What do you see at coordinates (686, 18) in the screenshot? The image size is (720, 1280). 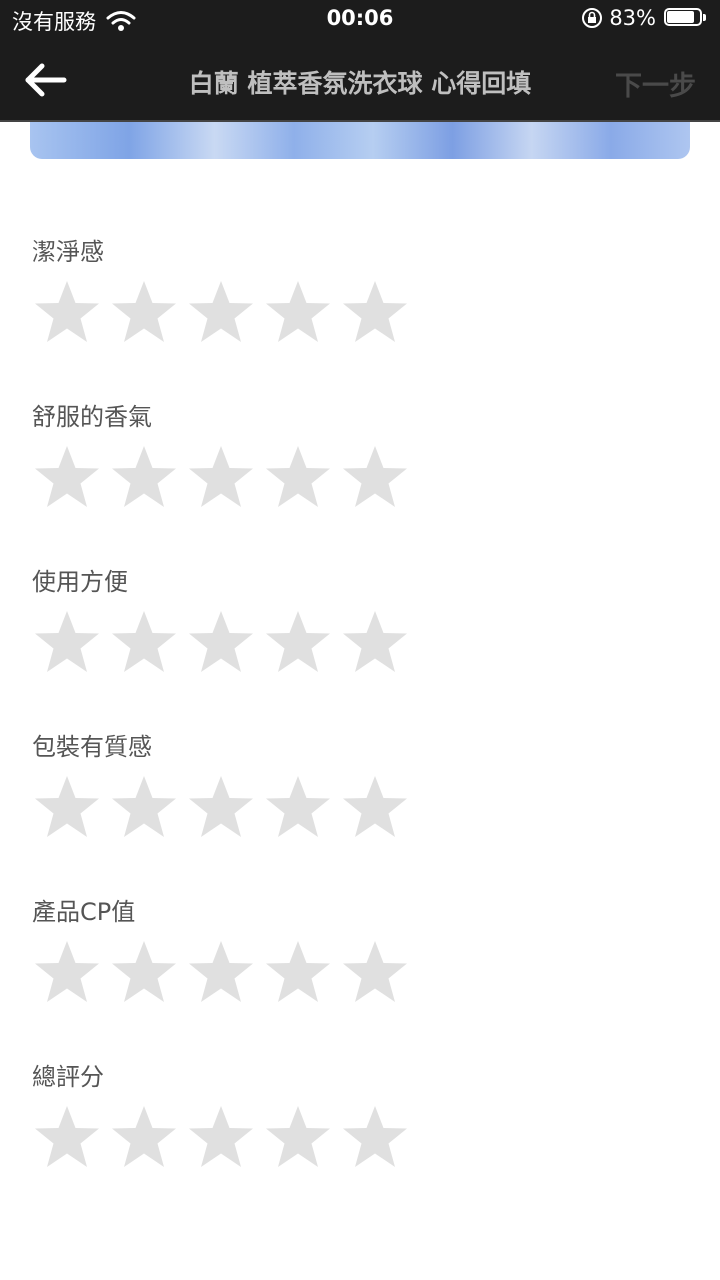 I see `battery-icon` at bounding box center [686, 18].